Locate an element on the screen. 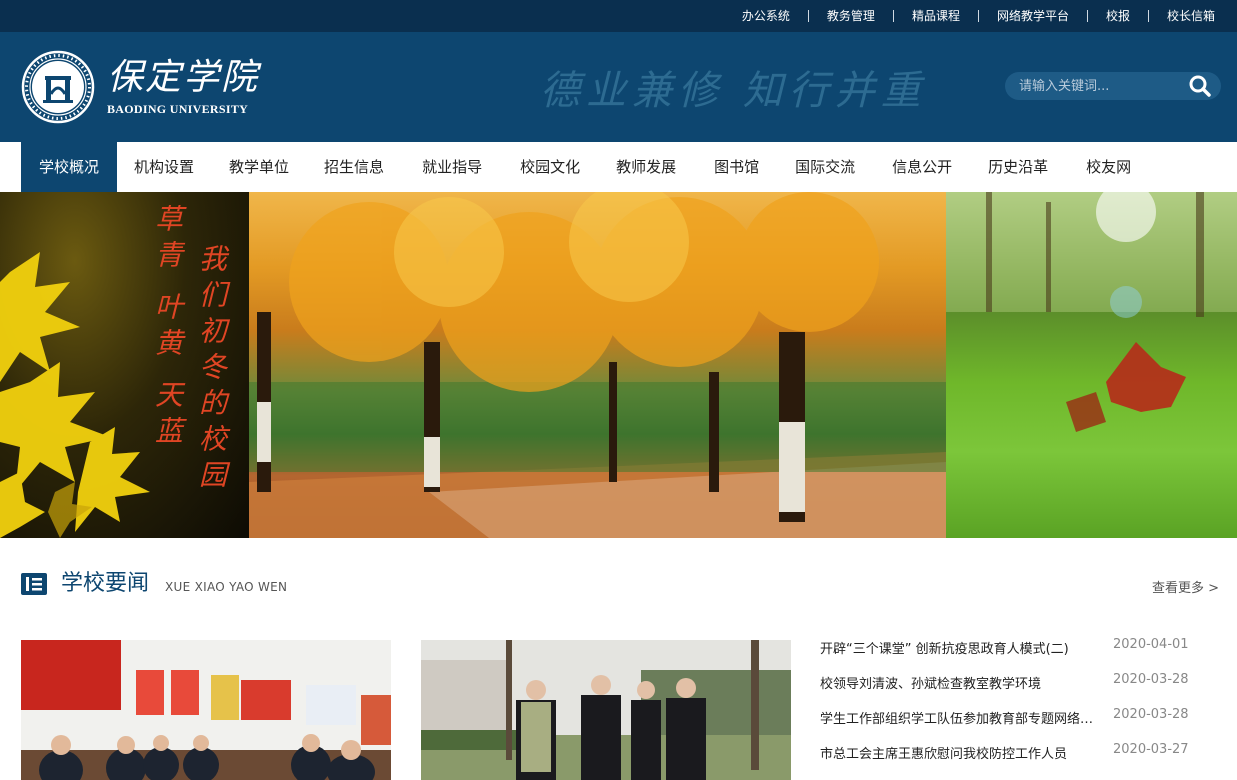 This screenshot has width=1237, height=780. news-item-date: 2020-03-27 is located at coordinates (1151, 749).